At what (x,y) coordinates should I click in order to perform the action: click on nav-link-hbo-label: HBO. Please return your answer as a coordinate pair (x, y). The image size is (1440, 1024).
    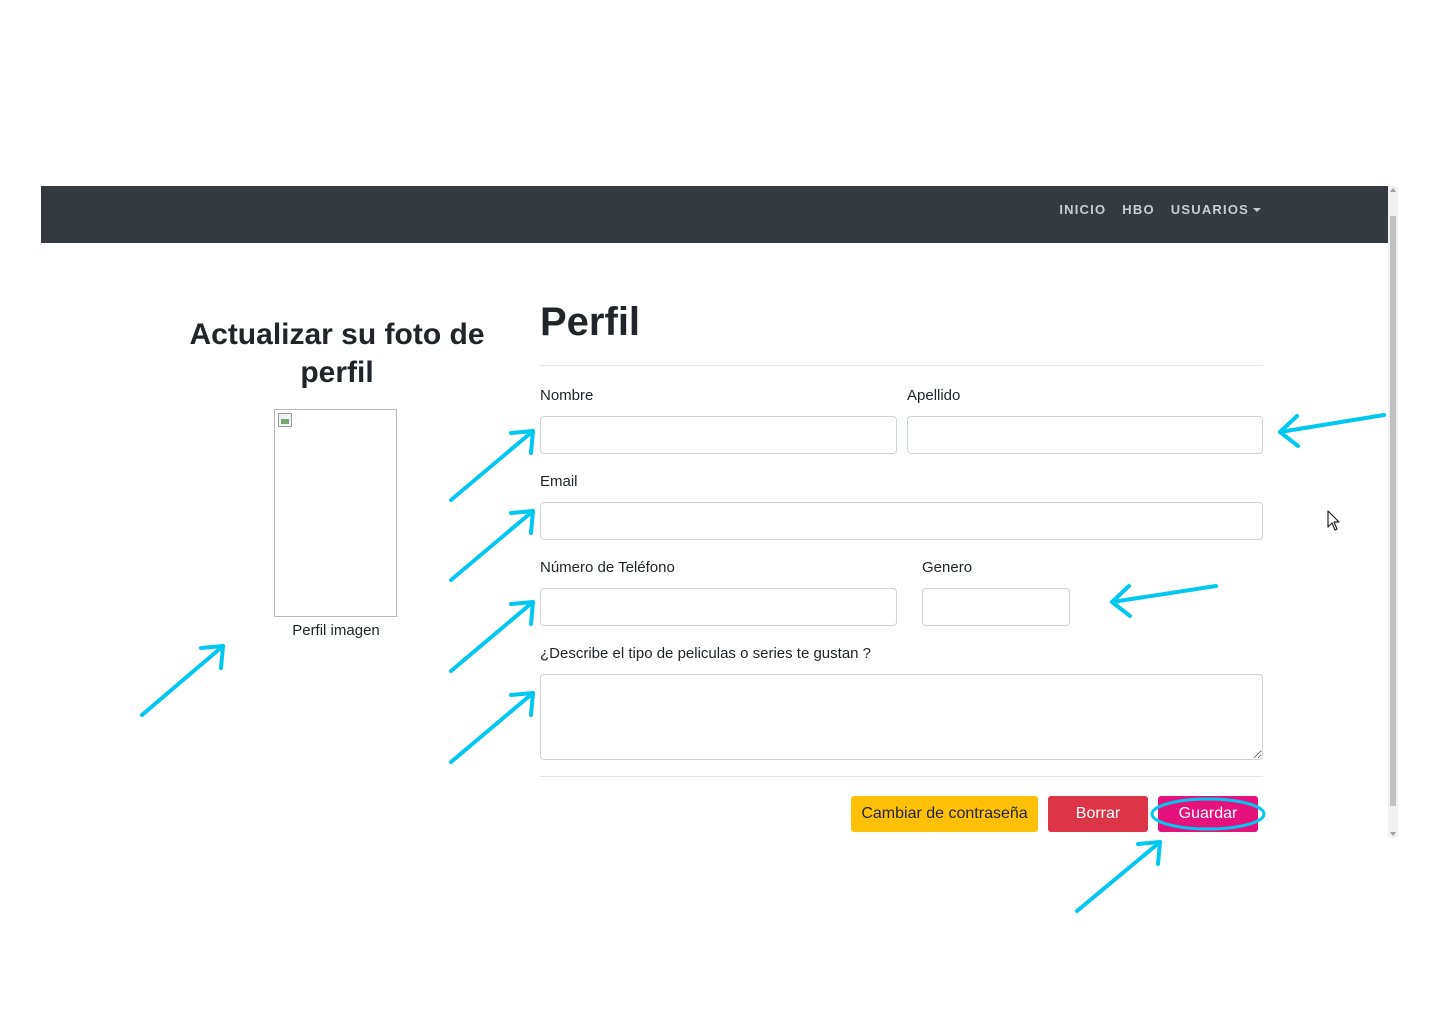
    Looking at the image, I should click on (1138, 209).